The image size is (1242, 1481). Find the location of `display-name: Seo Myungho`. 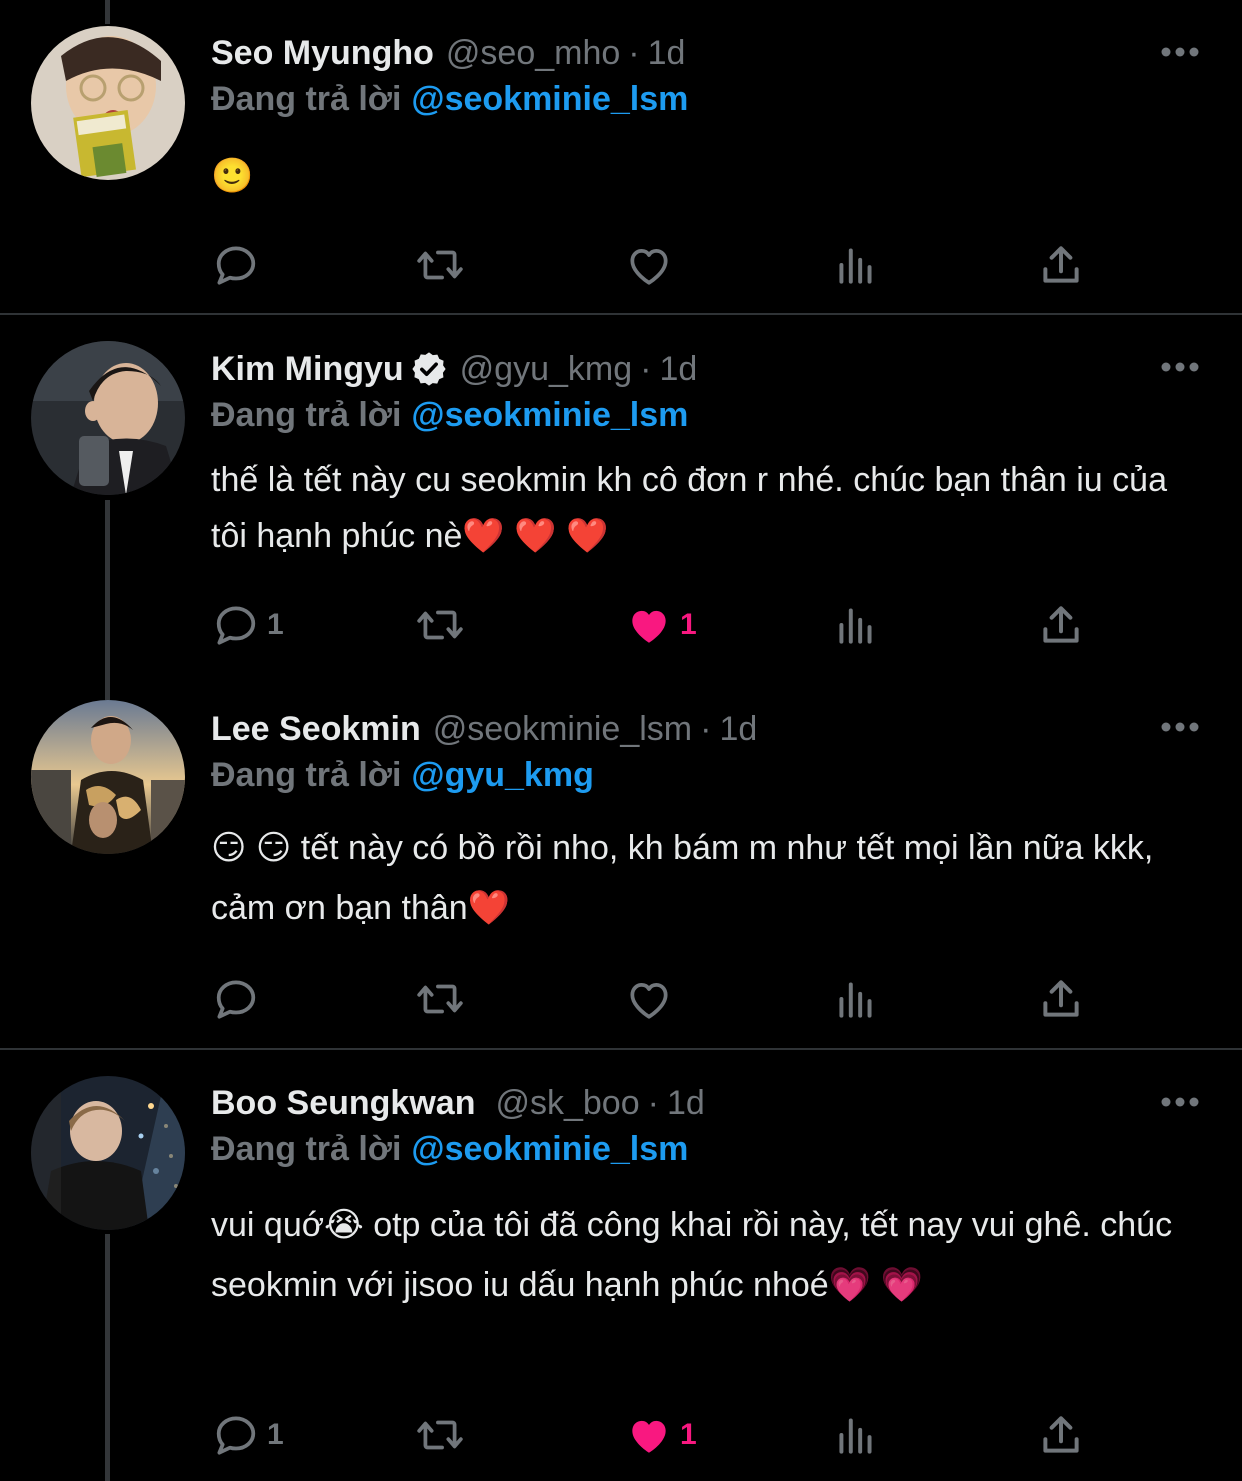

display-name: Seo Myungho is located at coordinates (322, 53).